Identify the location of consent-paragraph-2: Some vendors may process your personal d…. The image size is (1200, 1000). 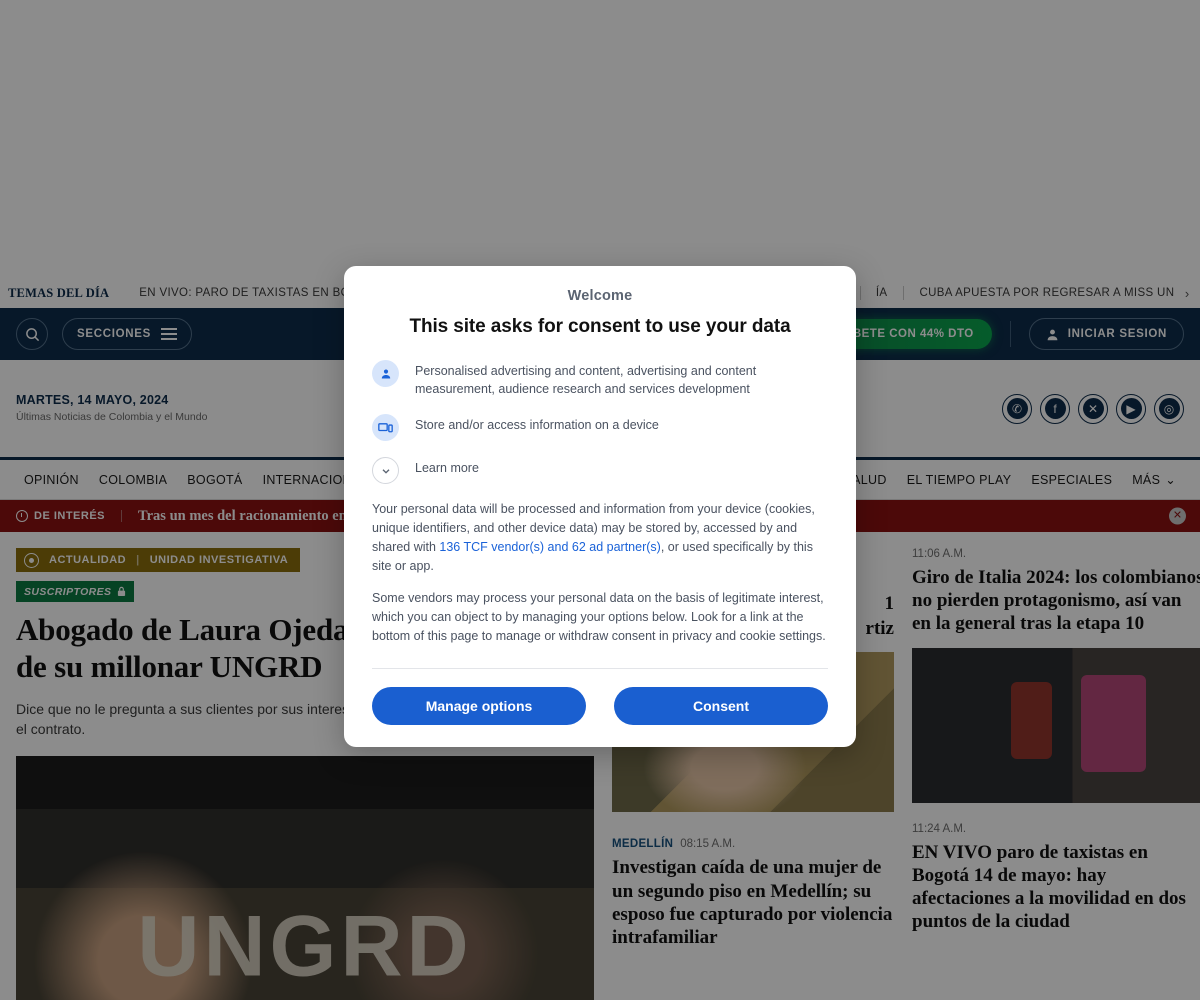
(599, 617).